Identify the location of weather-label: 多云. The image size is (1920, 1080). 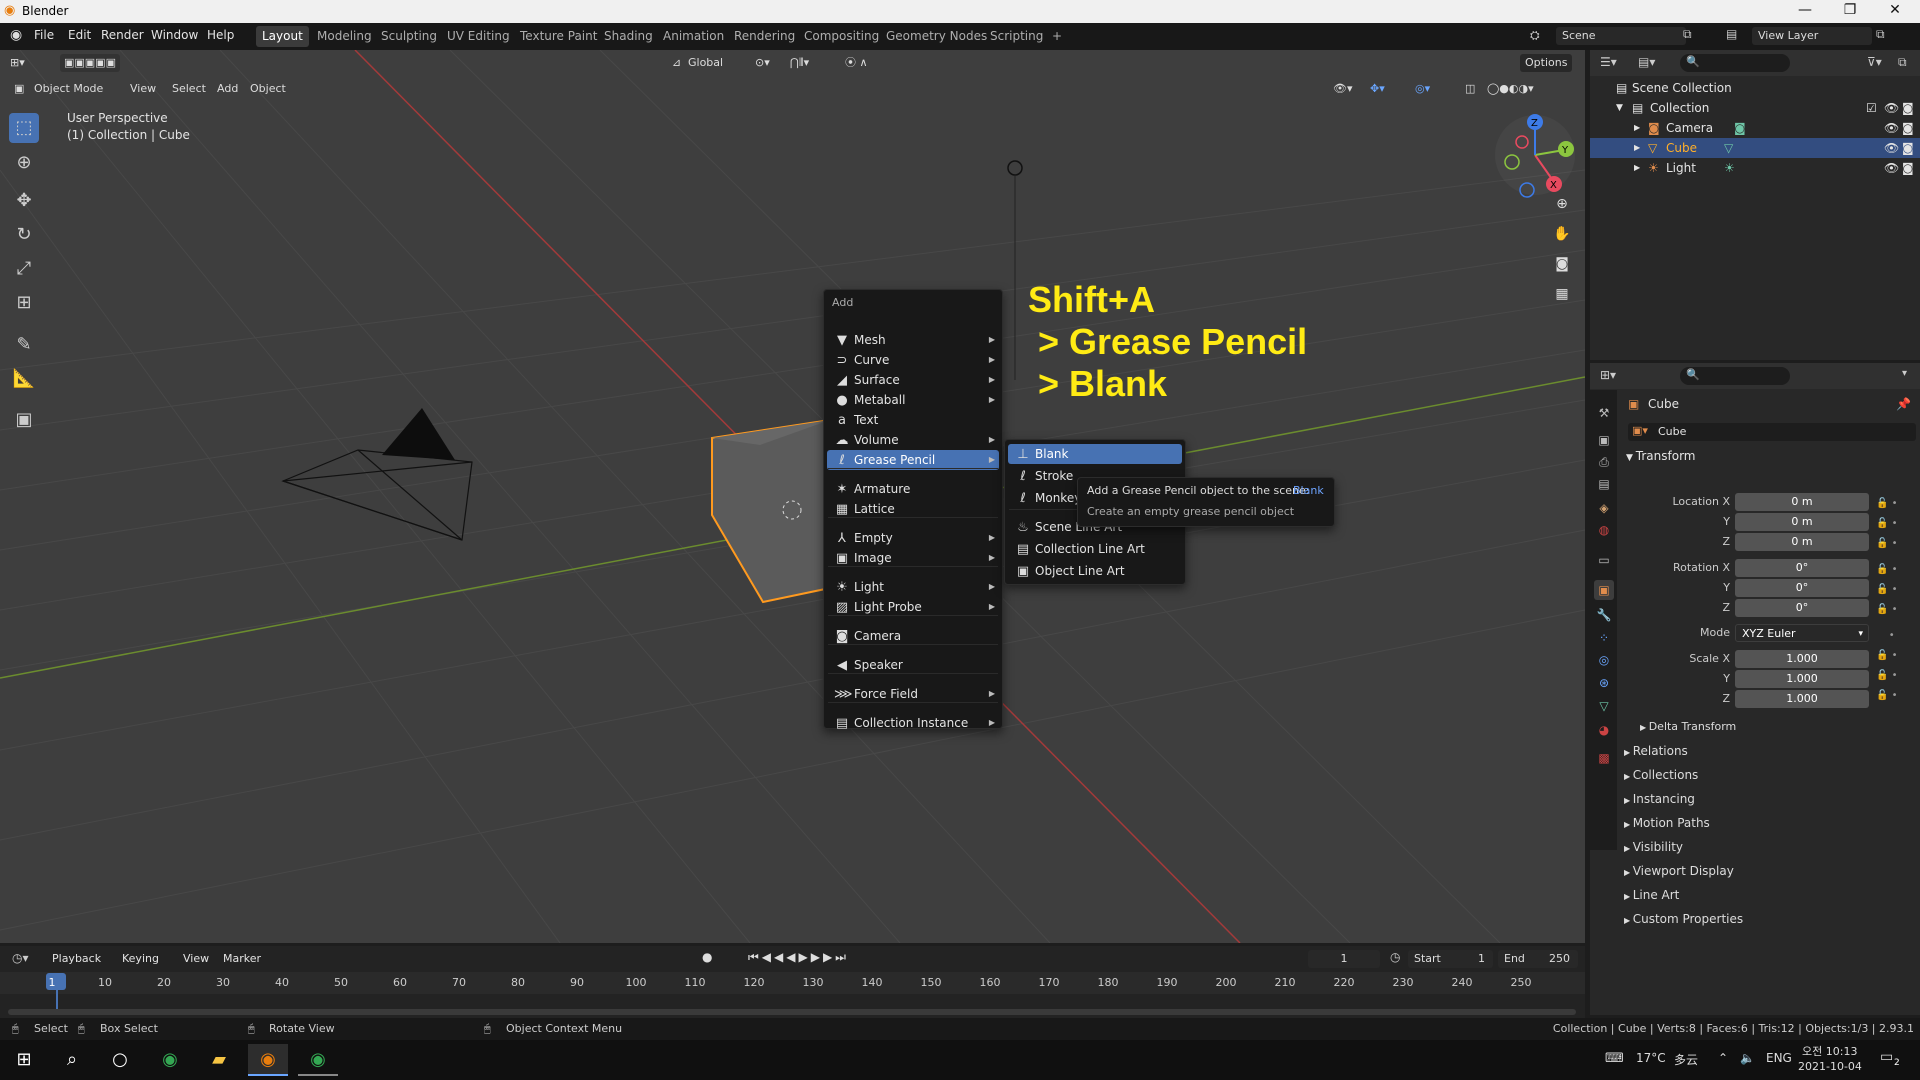
(1686, 1059).